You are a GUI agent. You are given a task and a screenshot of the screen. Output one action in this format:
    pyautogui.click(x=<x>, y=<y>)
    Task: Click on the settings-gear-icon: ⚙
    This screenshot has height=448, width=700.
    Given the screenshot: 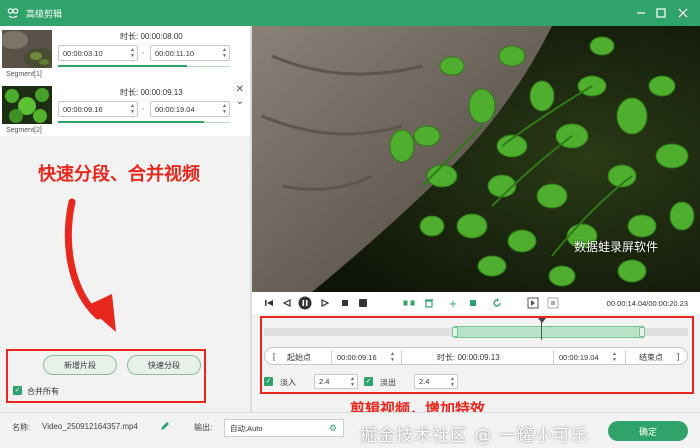 What is the action you would take?
    pyautogui.click(x=333, y=428)
    